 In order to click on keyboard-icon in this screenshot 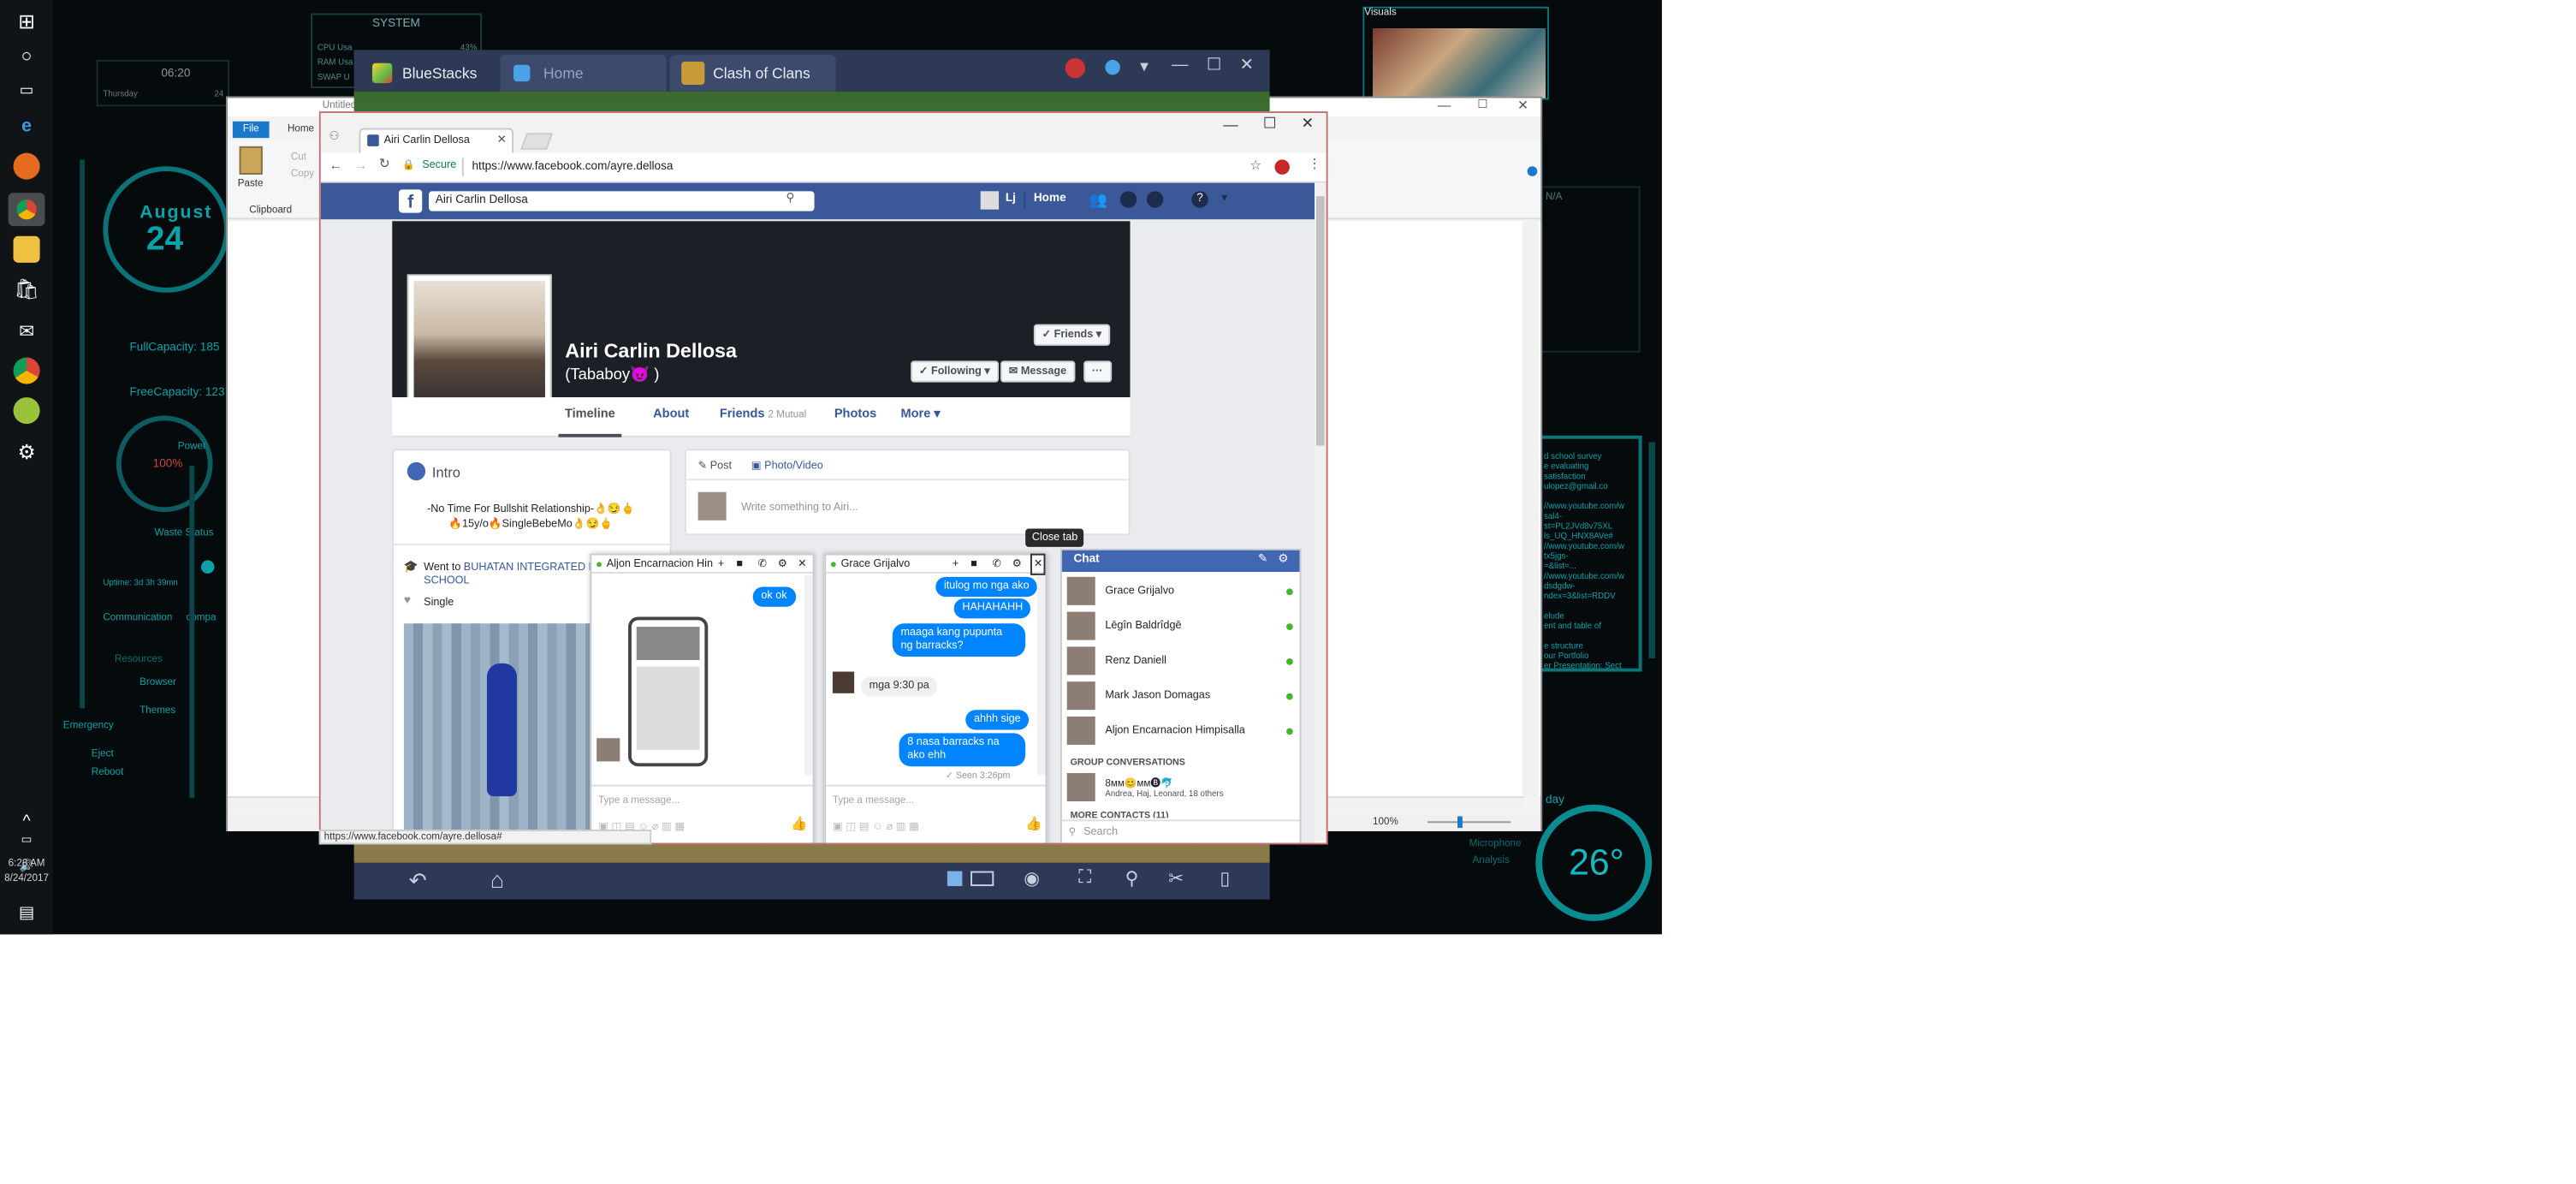, I will do `click(982, 879)`.